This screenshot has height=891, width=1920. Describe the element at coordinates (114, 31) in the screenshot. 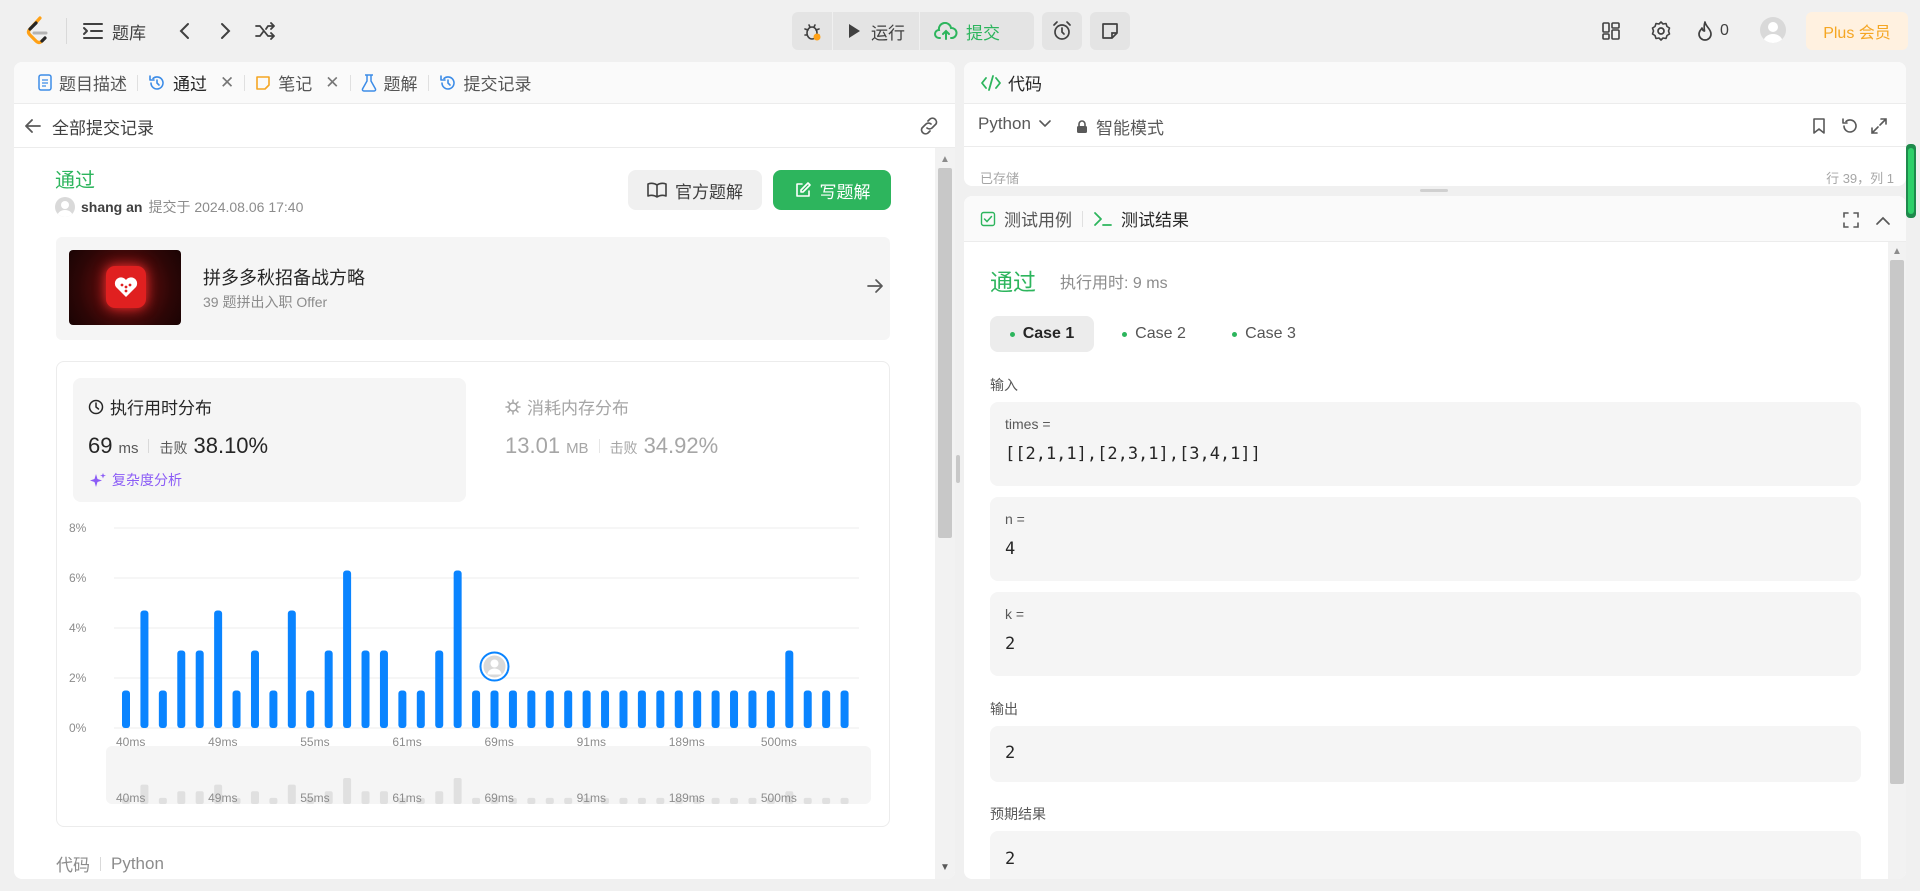

I see `problem-list-button: 题库` at that location.